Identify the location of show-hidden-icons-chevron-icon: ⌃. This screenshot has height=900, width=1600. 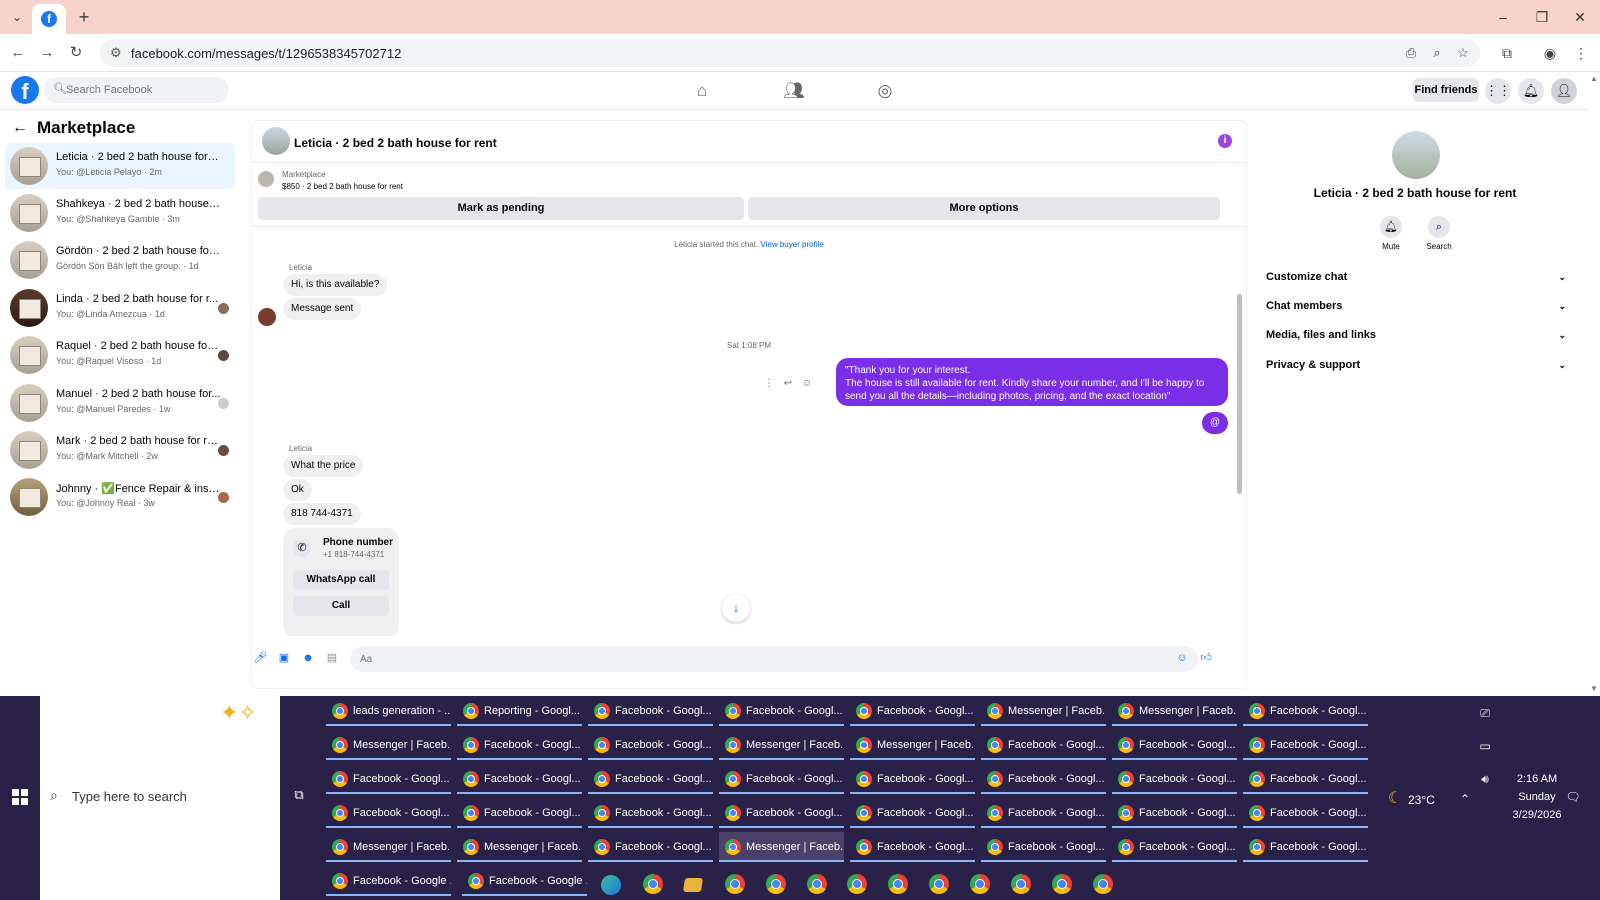
(1465, 799).